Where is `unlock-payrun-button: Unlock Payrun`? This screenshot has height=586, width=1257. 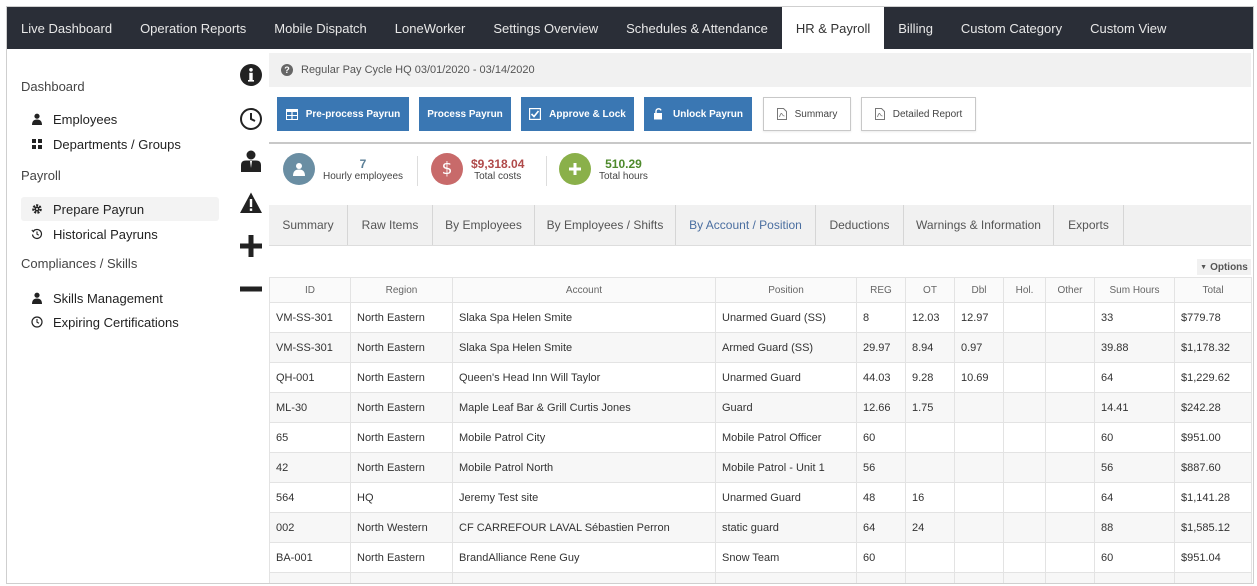 unlock-payrun-button: Unlock Payrun is located at coordinates (698, 114).